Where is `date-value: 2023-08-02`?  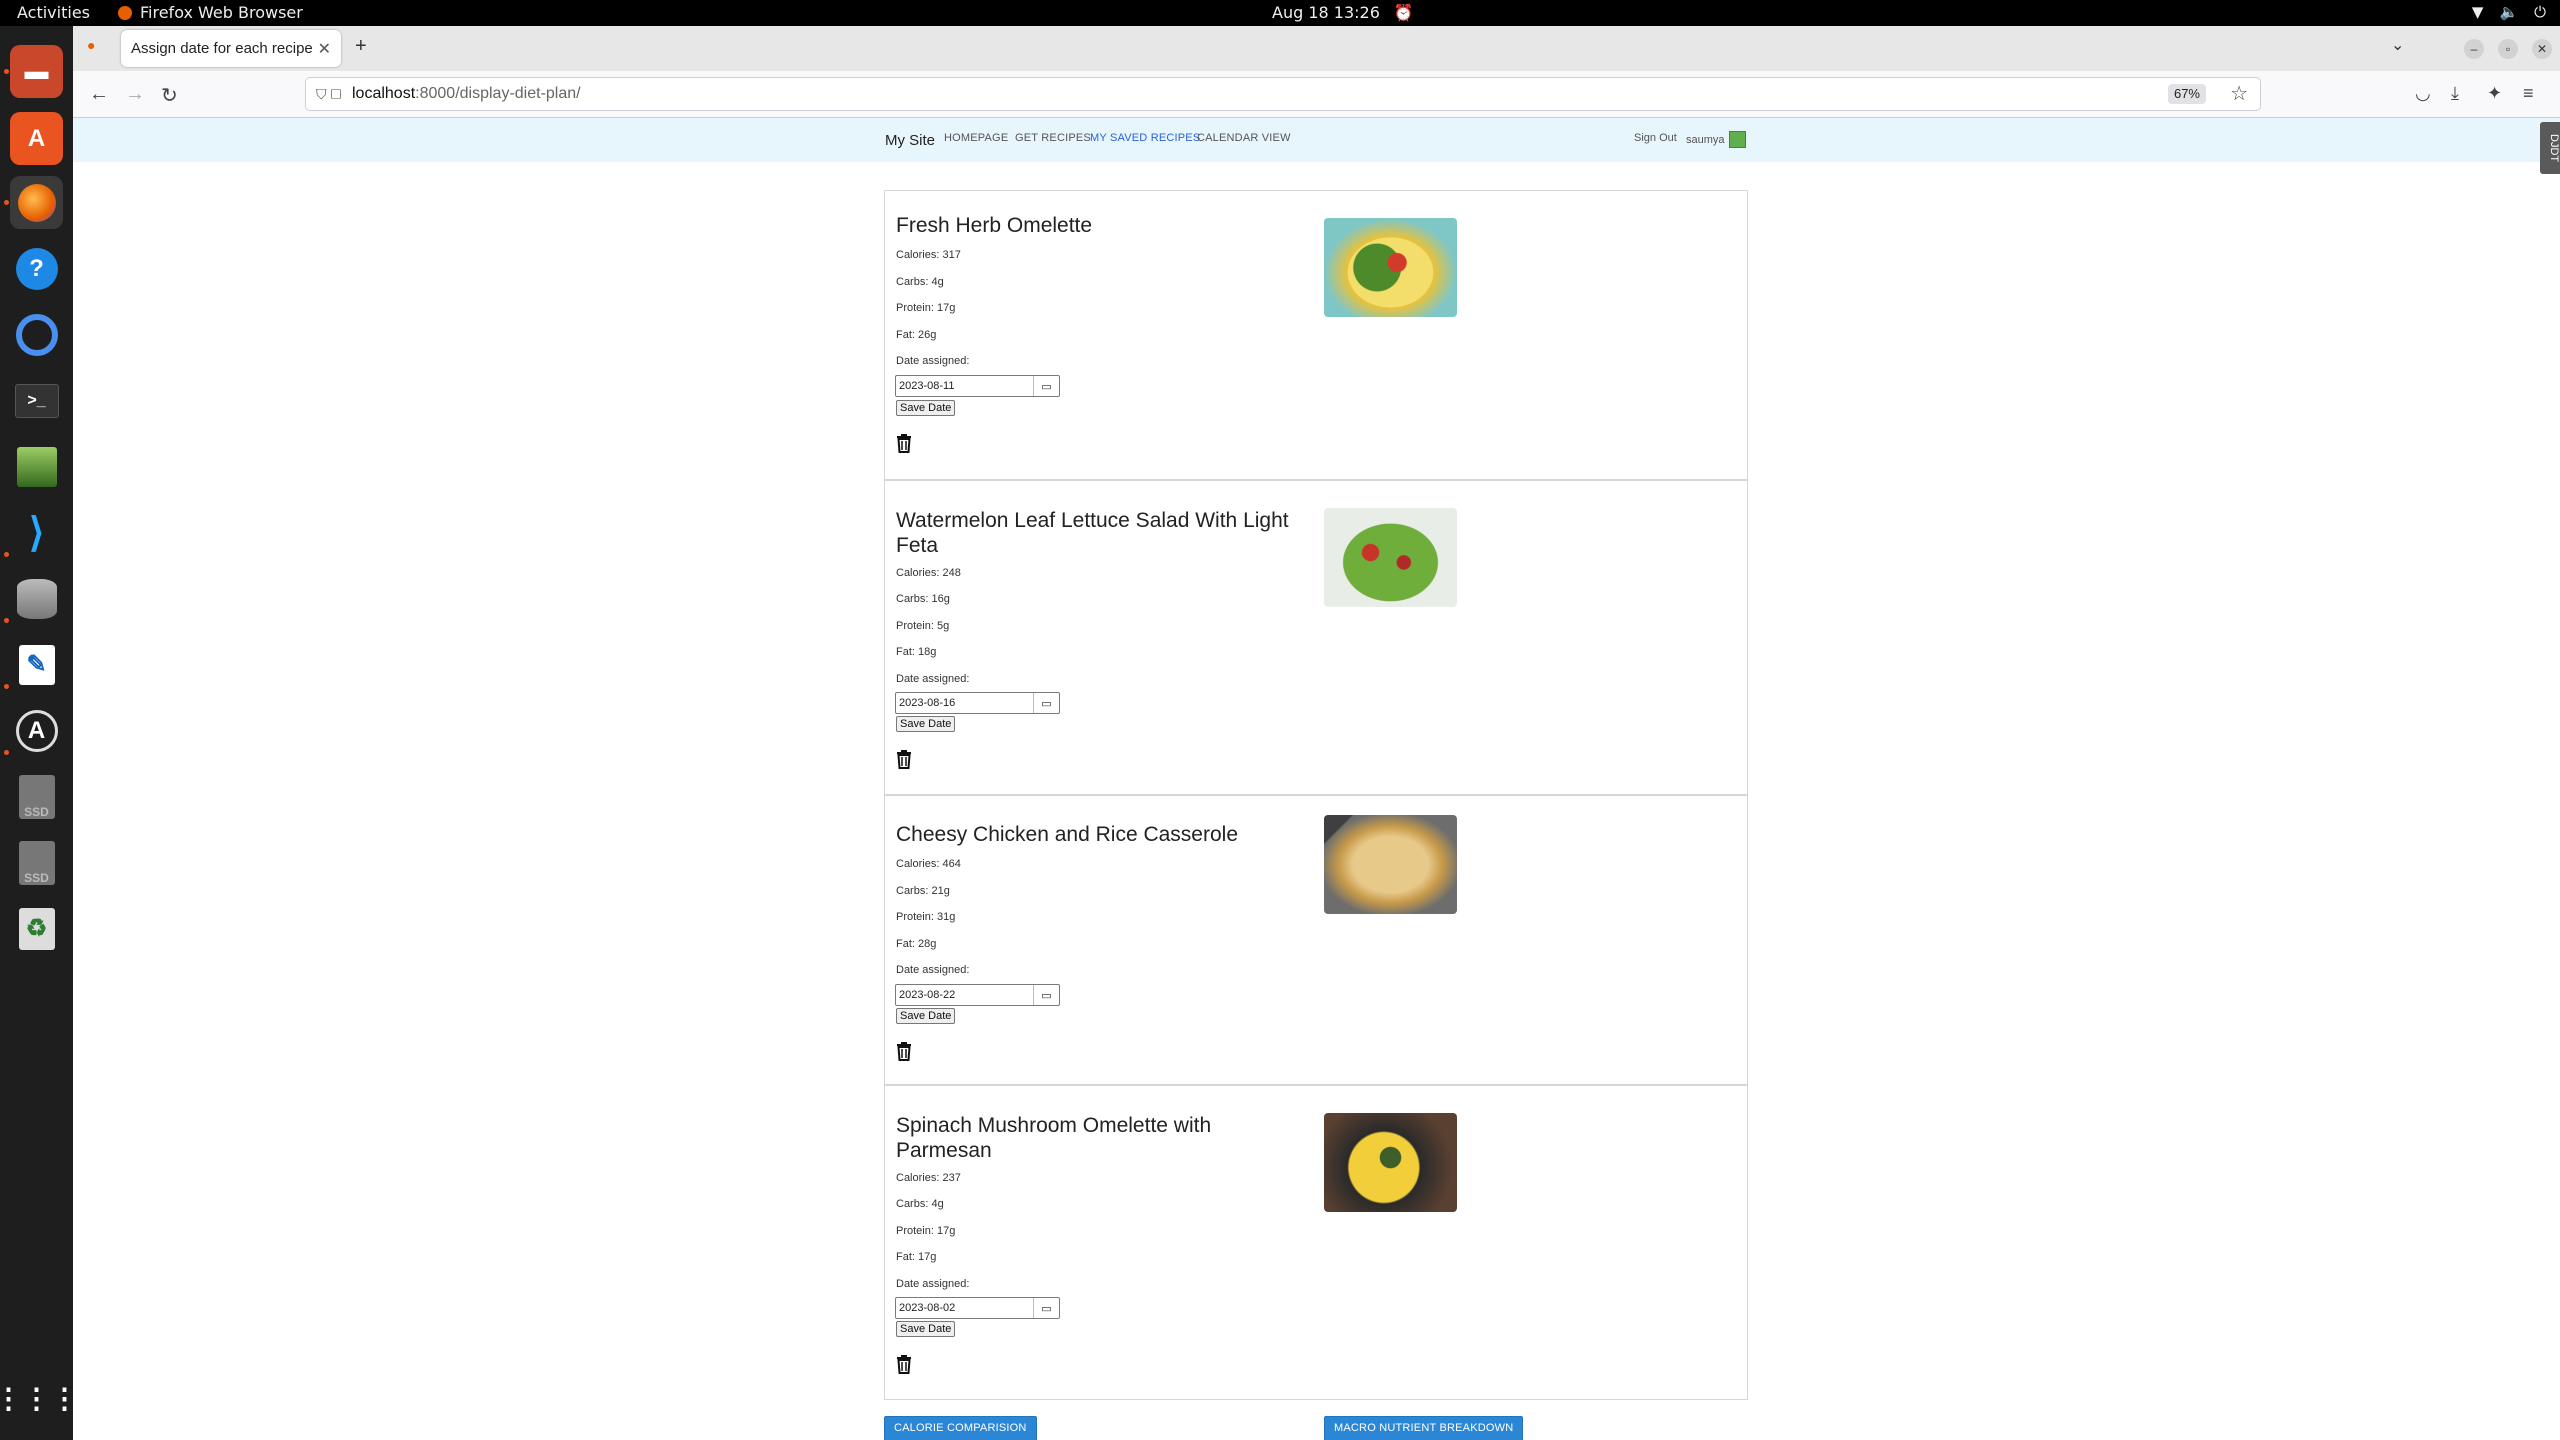
date-value: 2023-08-02 is located at coordinates (927, 1308).